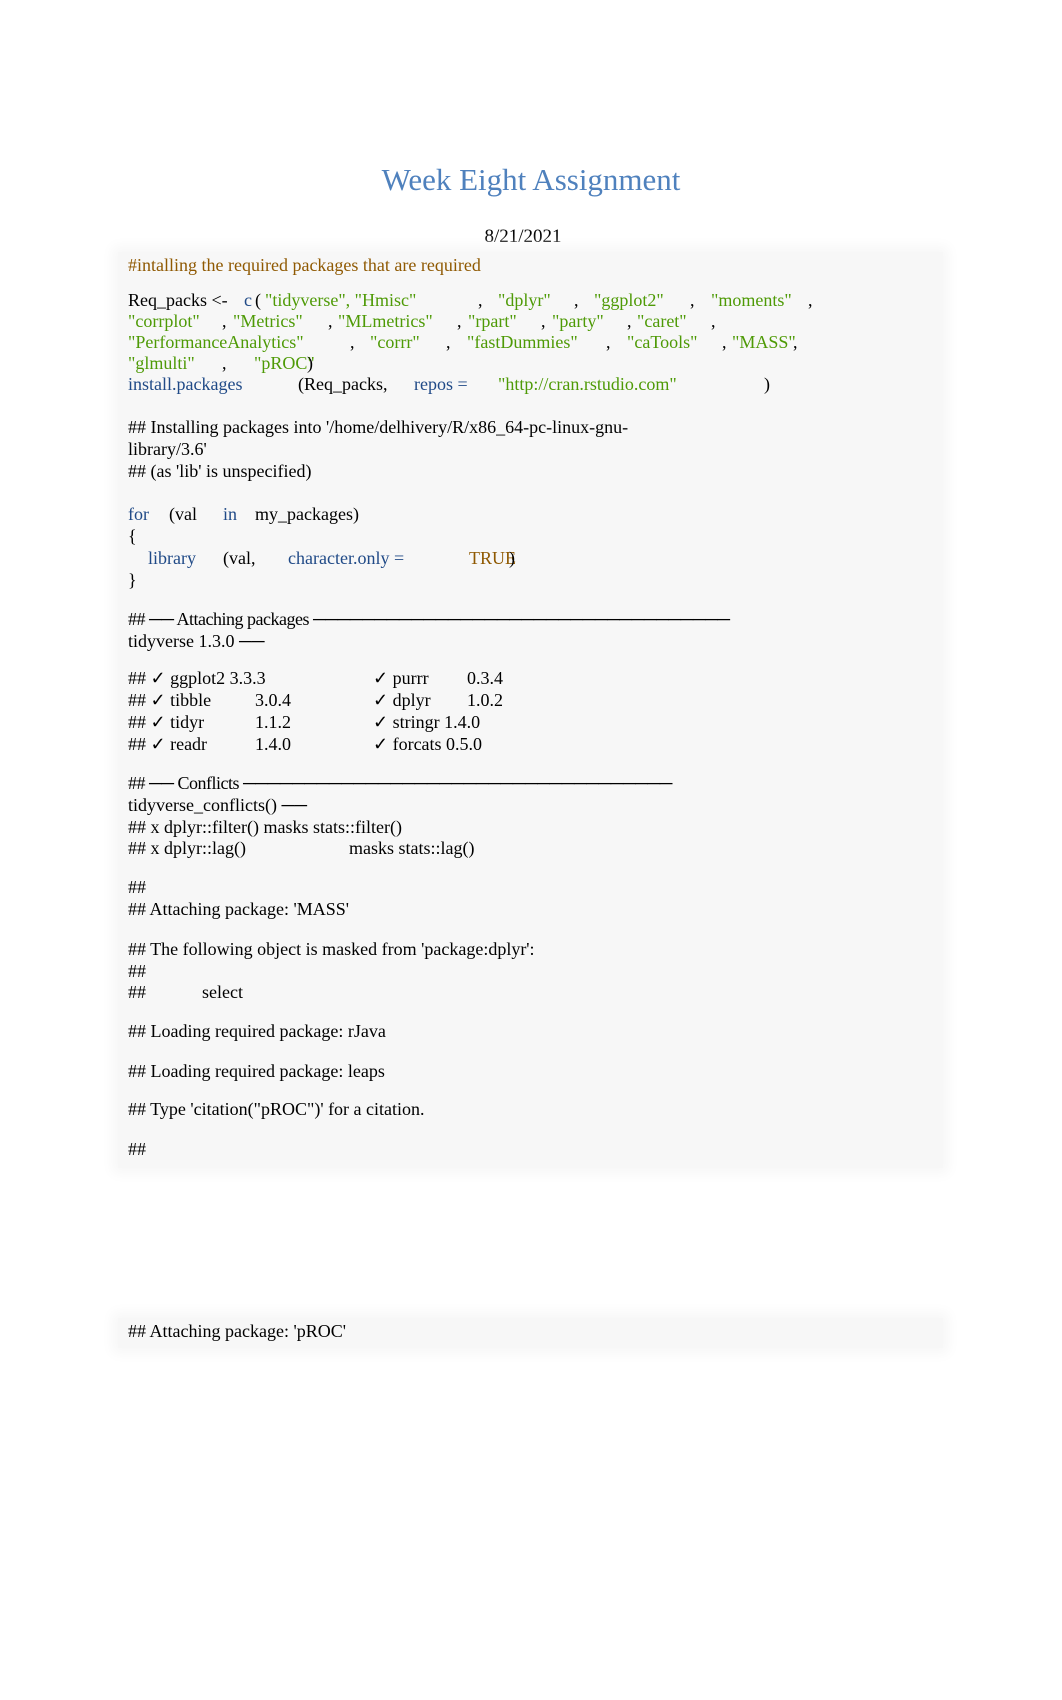 Image resolution: width=1062 pixels, height=1700 pixels. Describe the element at coordinates (662, 321) in the screenshot. I see `pkg-string: "caret"` at that location.